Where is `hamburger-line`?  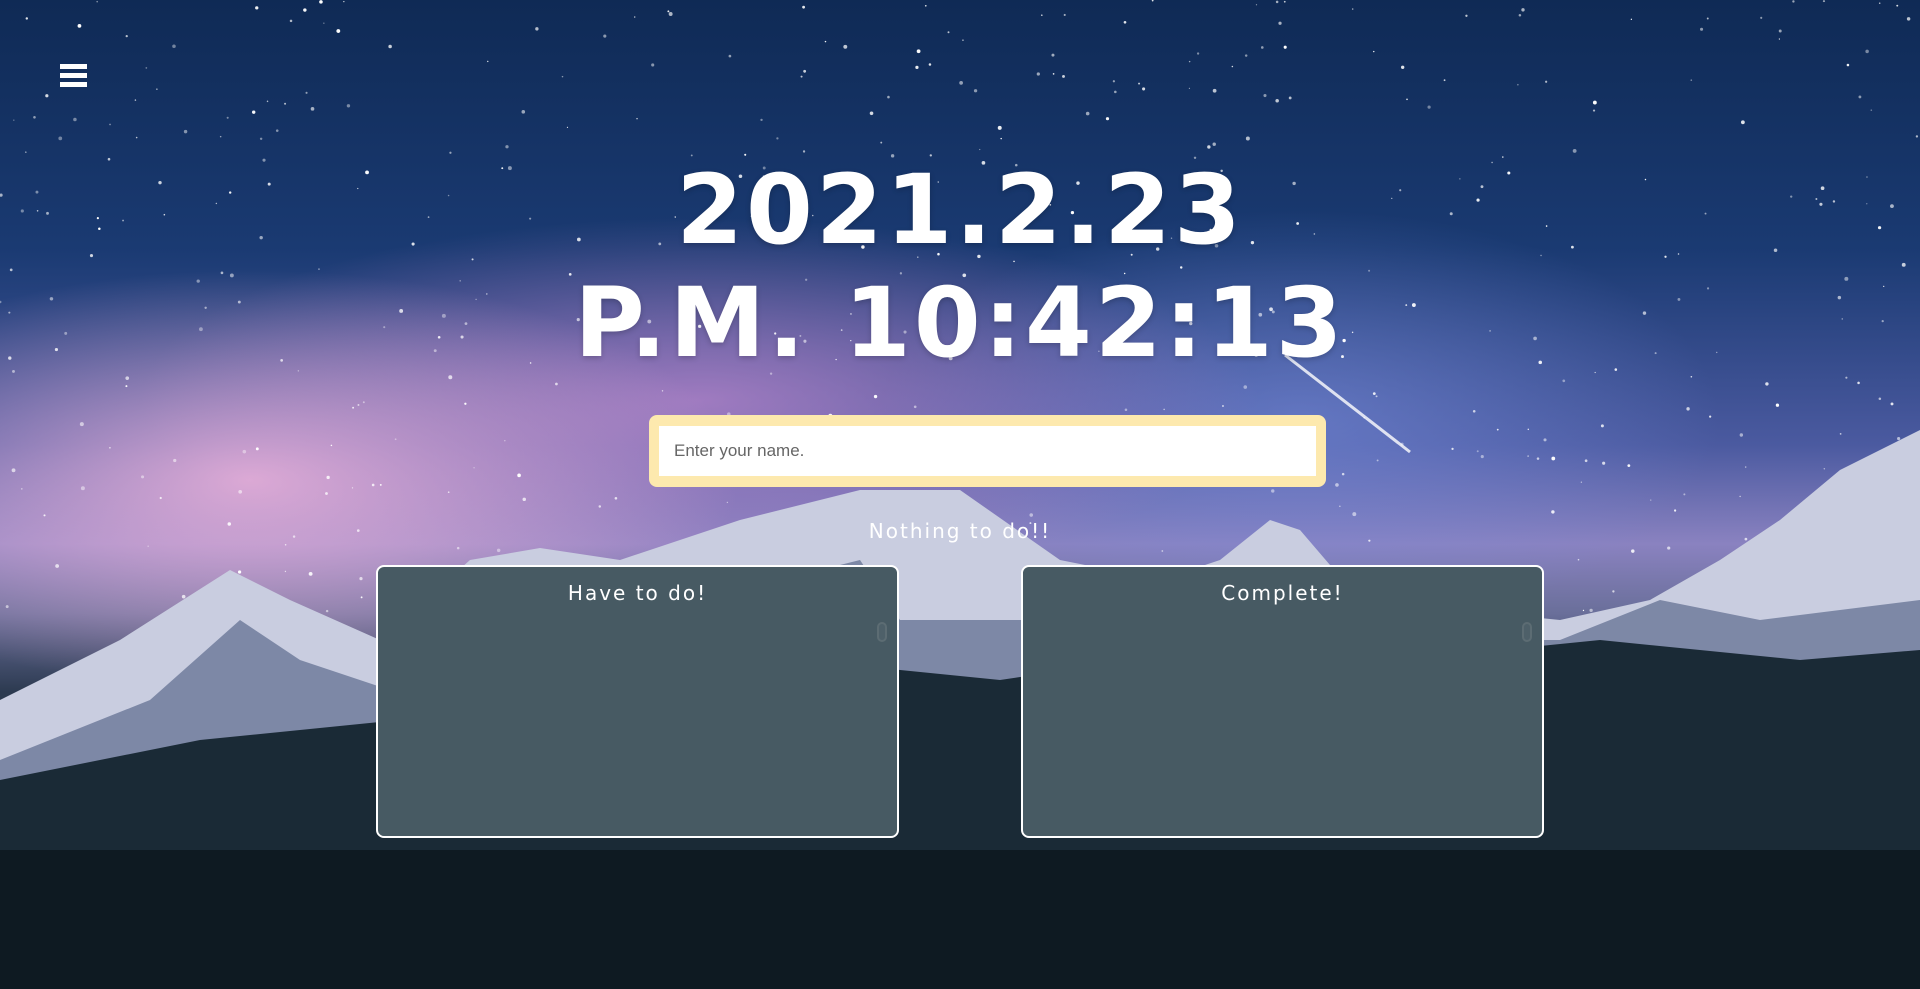 hamburger-line is located at coordinates (73, 84).